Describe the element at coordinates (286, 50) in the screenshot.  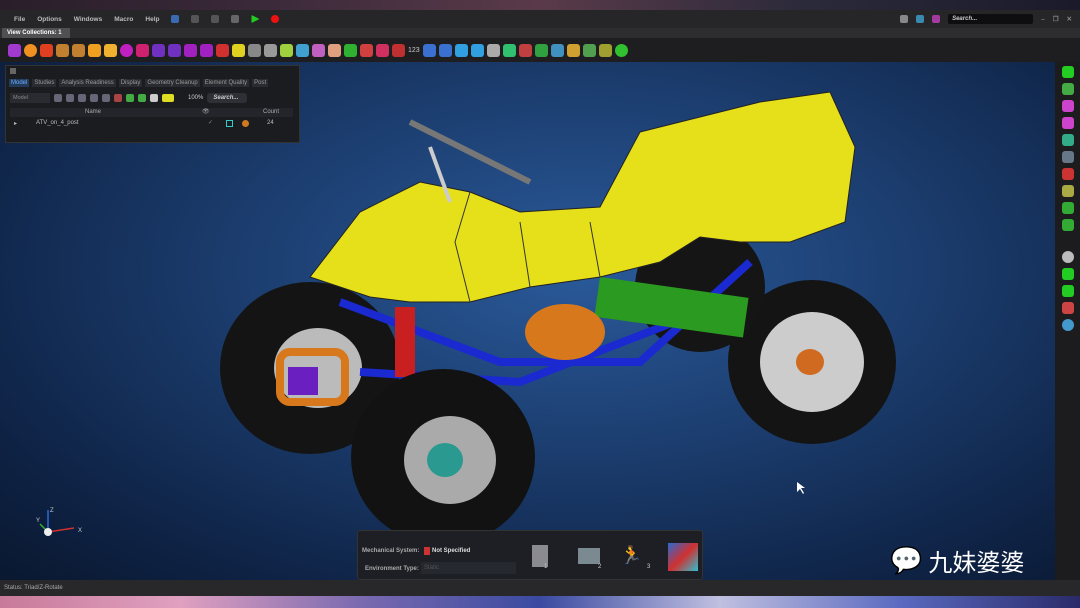
I see `line-icon` at that location.